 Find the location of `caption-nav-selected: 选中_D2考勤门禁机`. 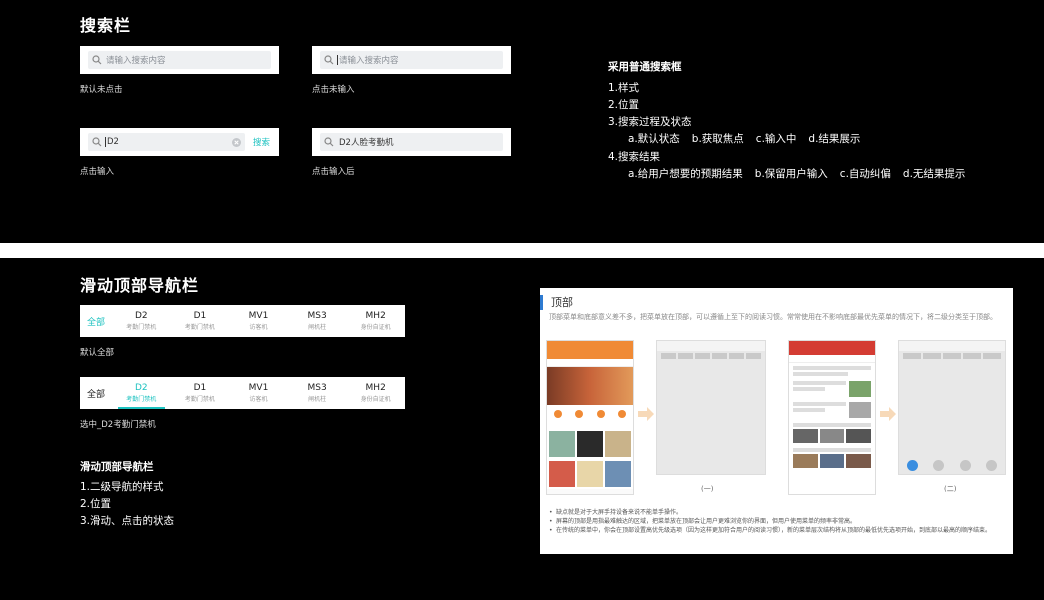

caption-nav-selected: 选中_D2考勤门禁机 is located at coordinates (118, 425).